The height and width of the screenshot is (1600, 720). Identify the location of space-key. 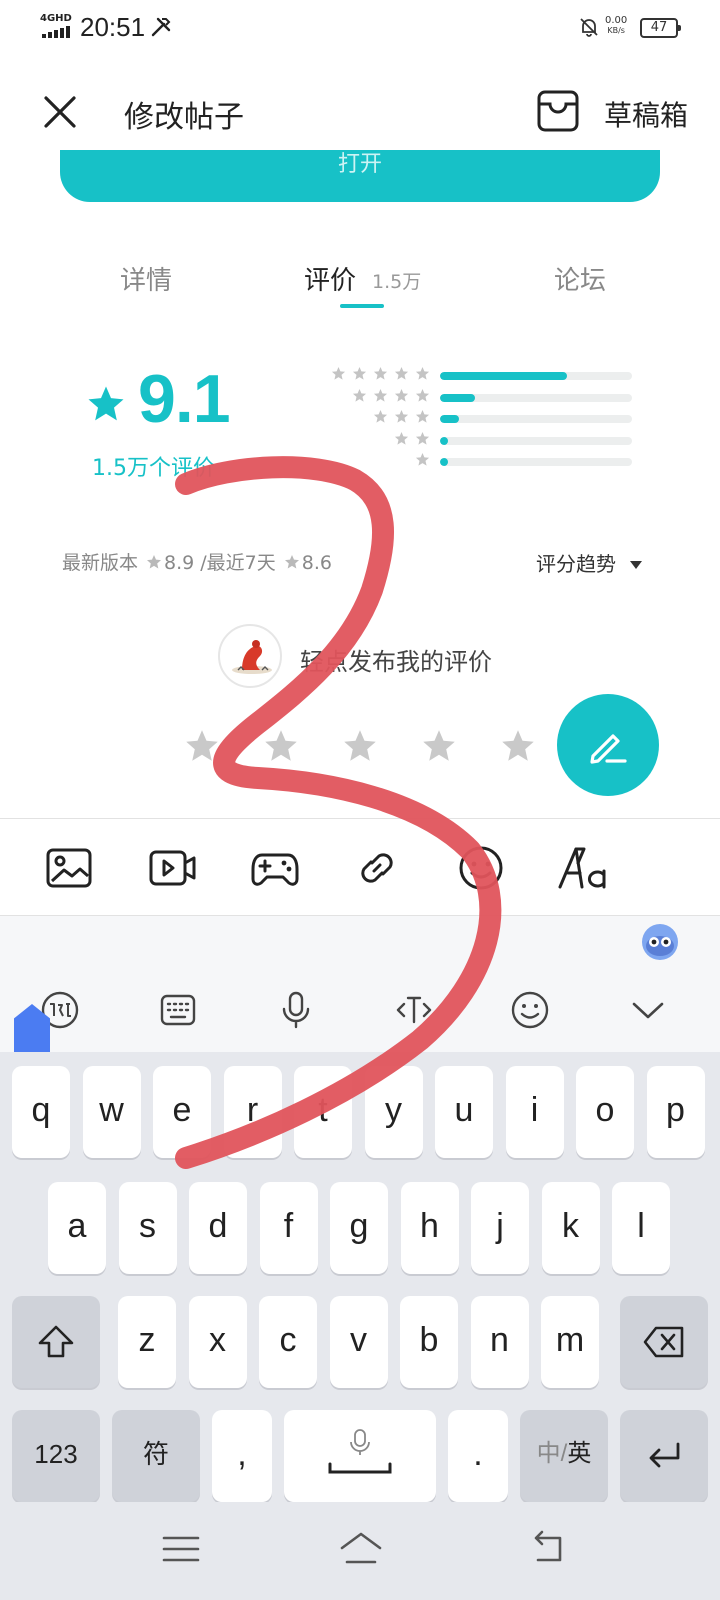
(360, 1456).